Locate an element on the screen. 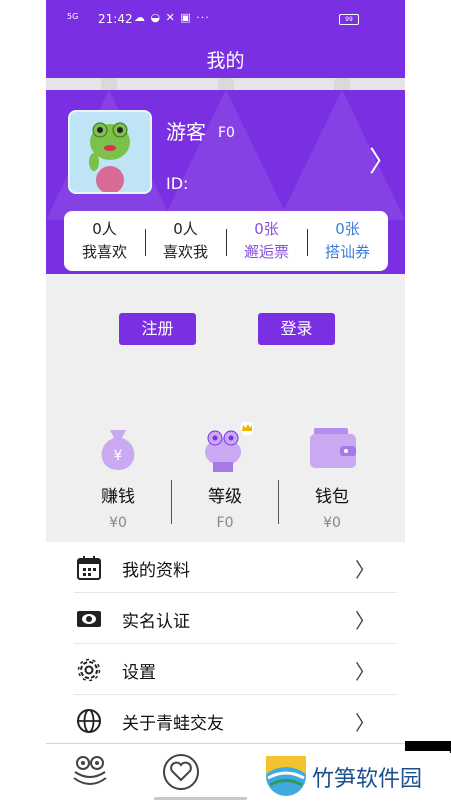  stat-i-like: 0人 我喜欢 is located at coordinates (104, 241).